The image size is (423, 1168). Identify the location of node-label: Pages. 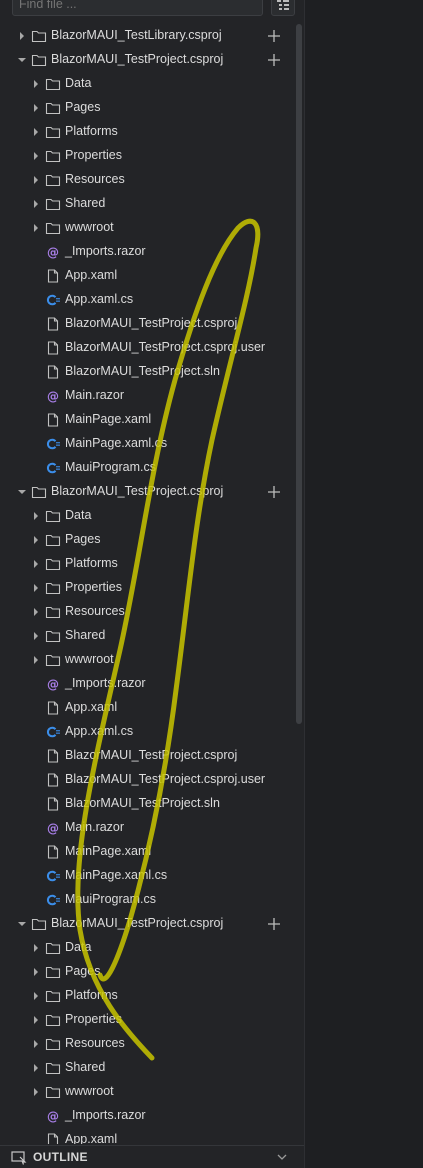
(83, 539).